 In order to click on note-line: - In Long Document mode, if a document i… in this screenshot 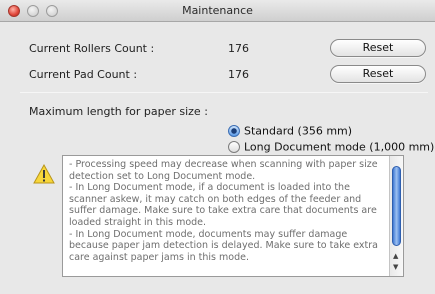, I will do `click(223, 205)`.